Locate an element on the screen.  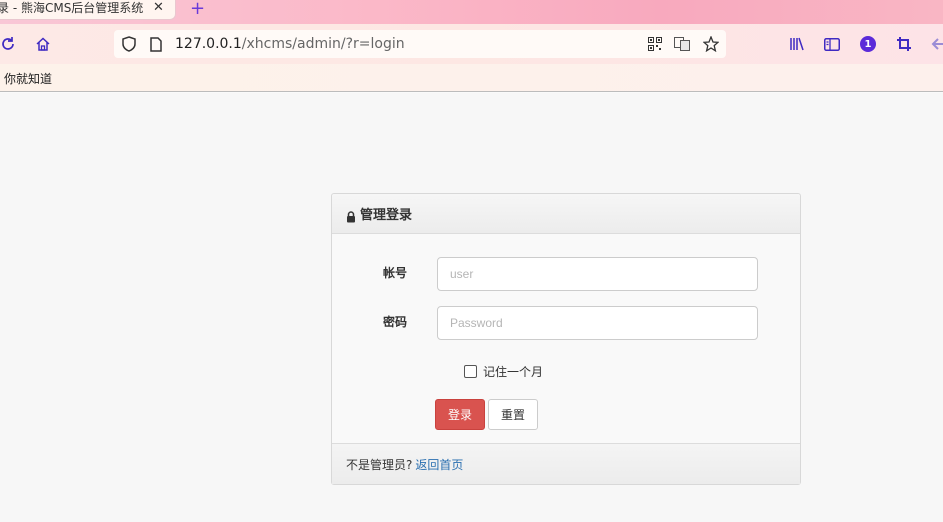
bookmark-item: 你就知道 is located at coordinates (28, 78).